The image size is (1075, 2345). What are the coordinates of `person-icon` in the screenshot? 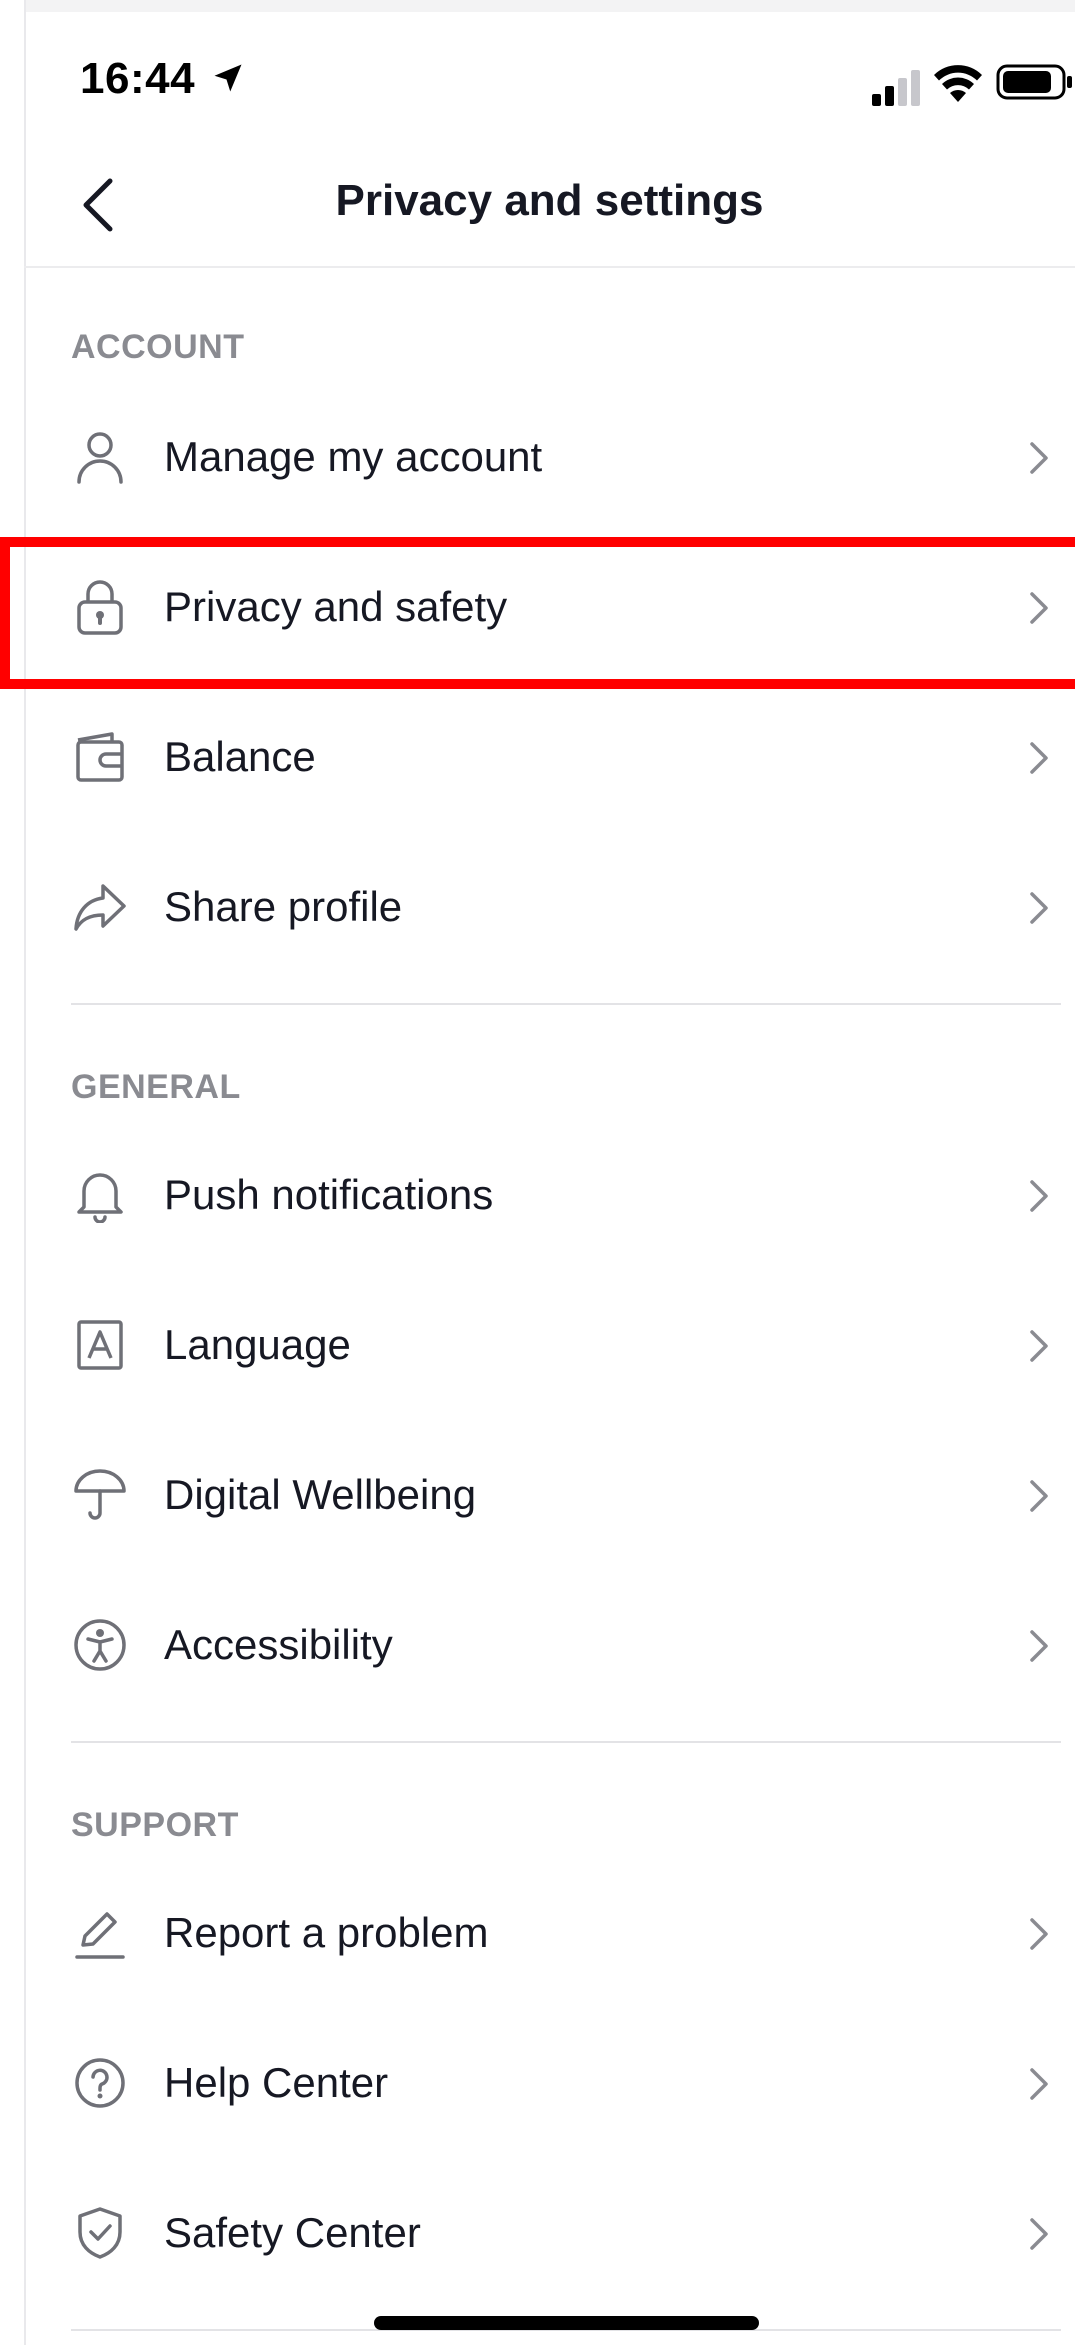 It's located at (100, 458).